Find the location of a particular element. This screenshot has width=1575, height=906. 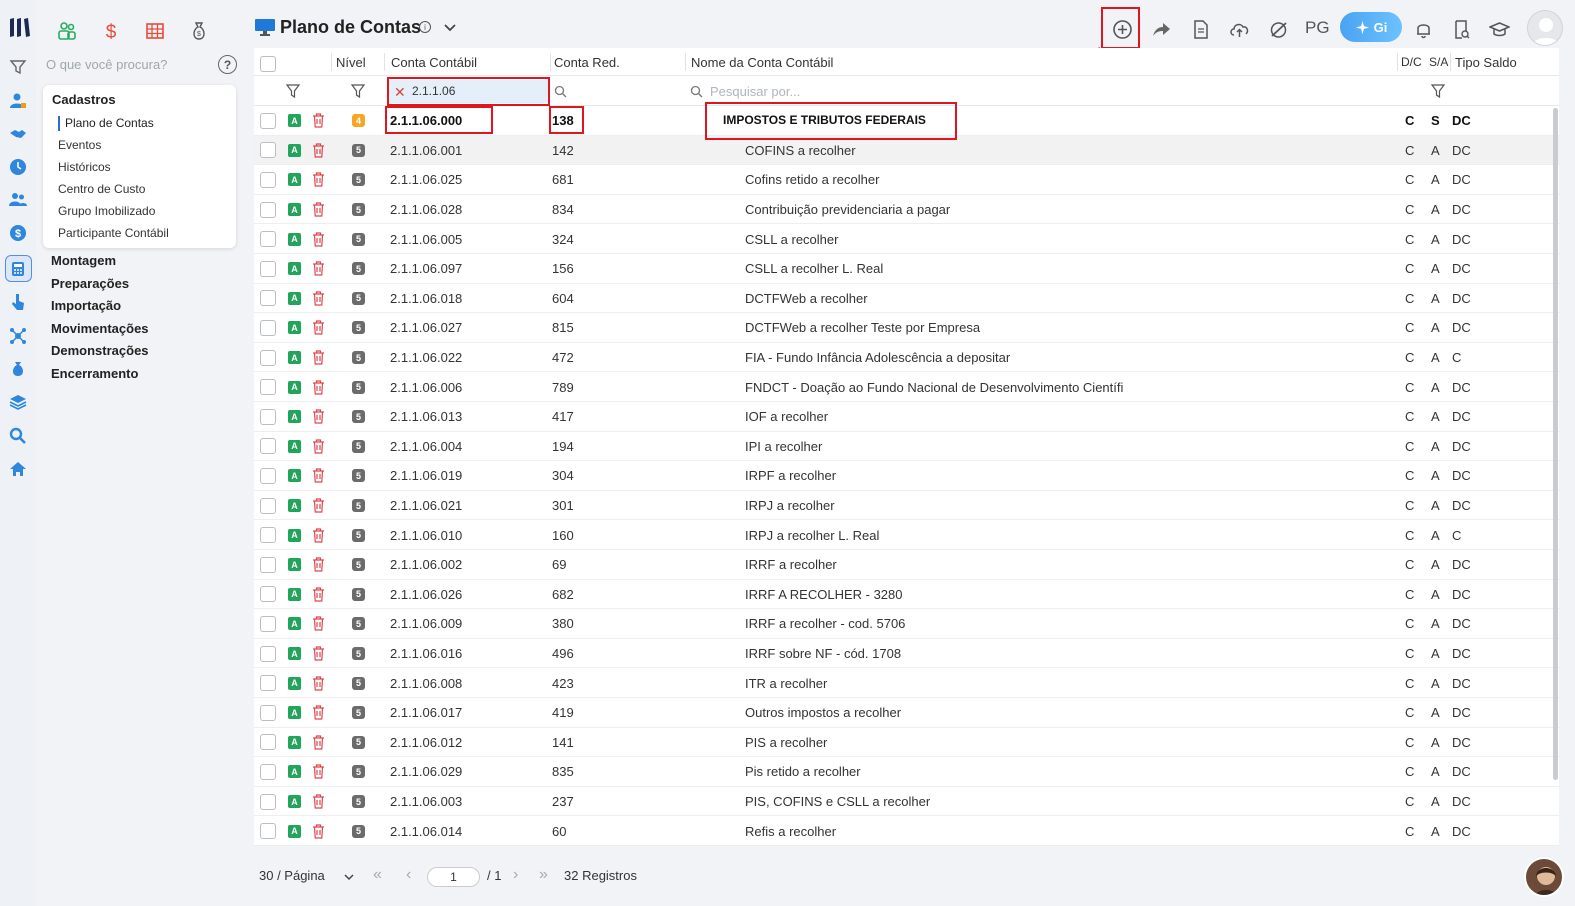

table-row: A 5 2.1.1.06.008 423 ITR a recolher C A DC is located at coordinates (906, 683).